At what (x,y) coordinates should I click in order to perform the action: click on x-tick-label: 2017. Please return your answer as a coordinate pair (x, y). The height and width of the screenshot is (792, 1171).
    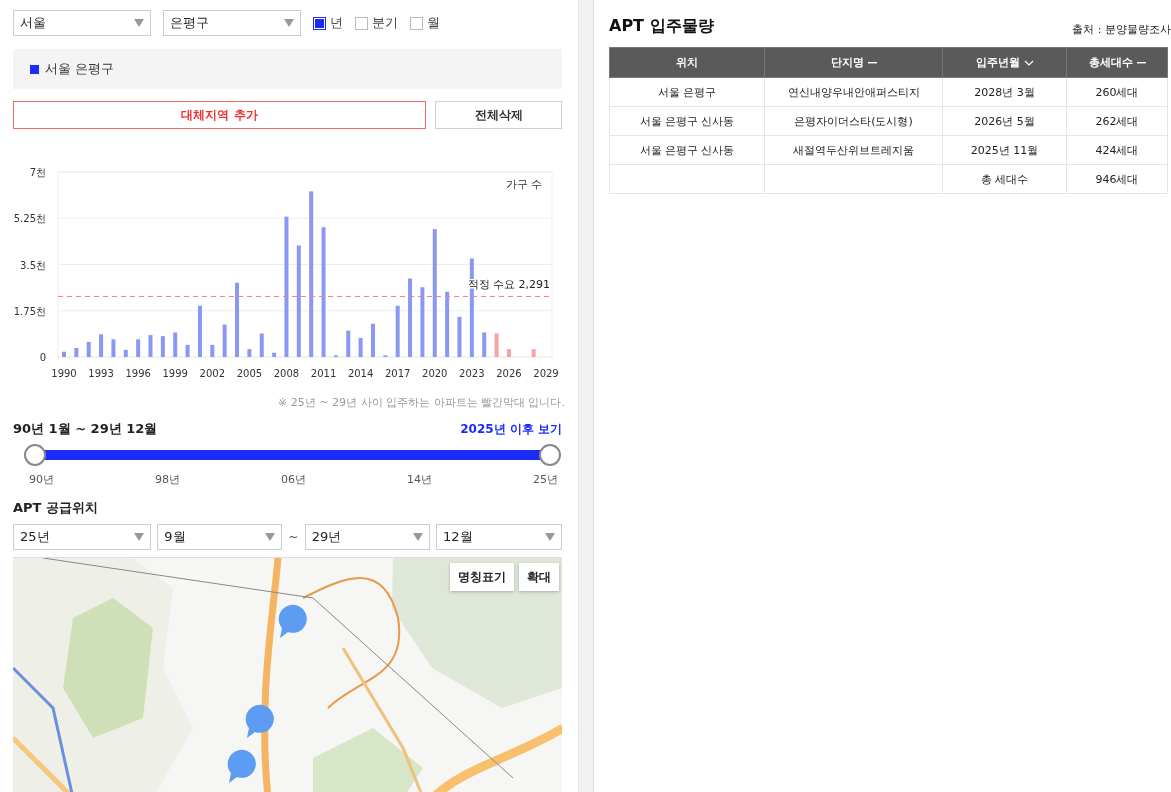
    Looking at the image, I should click on (397, 373).